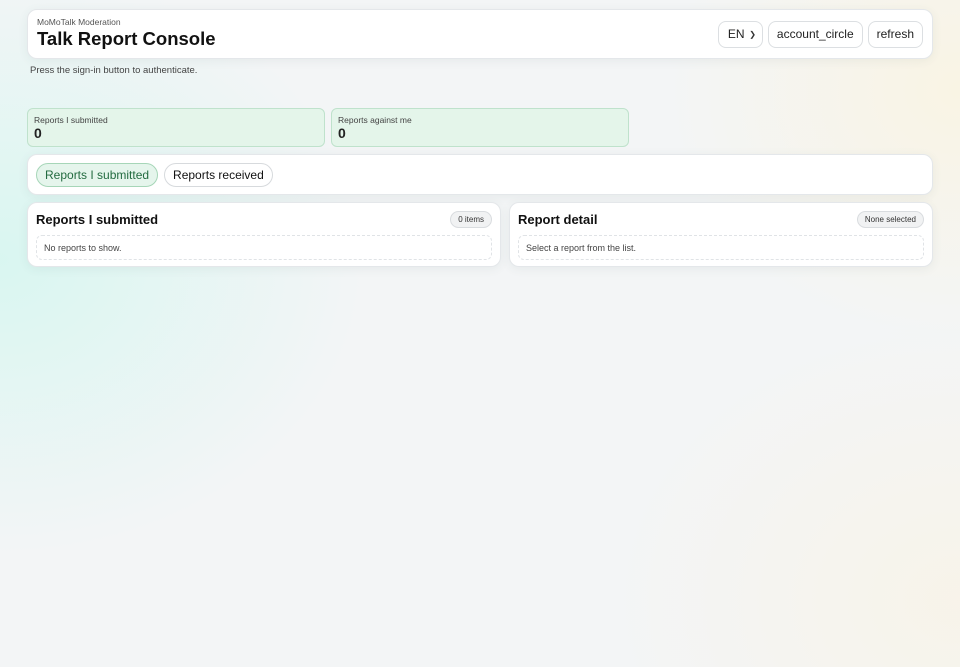 Image resolution: width=960 pixels, height=667 pixels. I want to click on header-controls: EN ❯ account_circle refresh, so click(820, 34).